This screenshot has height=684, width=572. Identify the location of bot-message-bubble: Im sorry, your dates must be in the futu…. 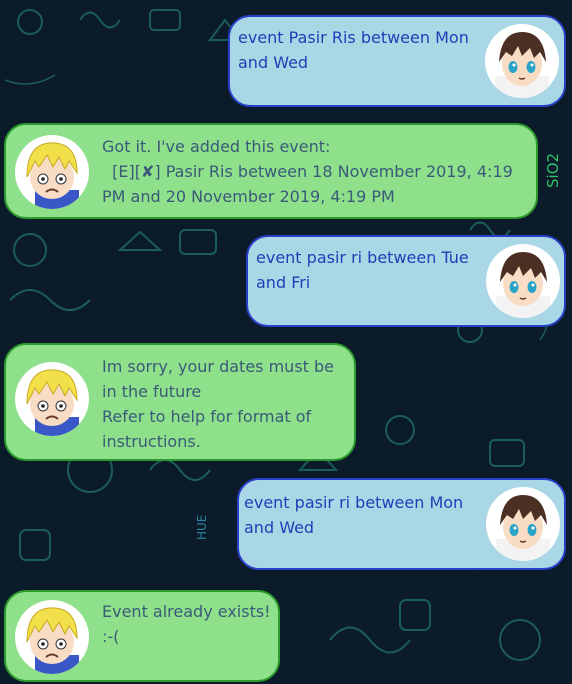
(180, 402).